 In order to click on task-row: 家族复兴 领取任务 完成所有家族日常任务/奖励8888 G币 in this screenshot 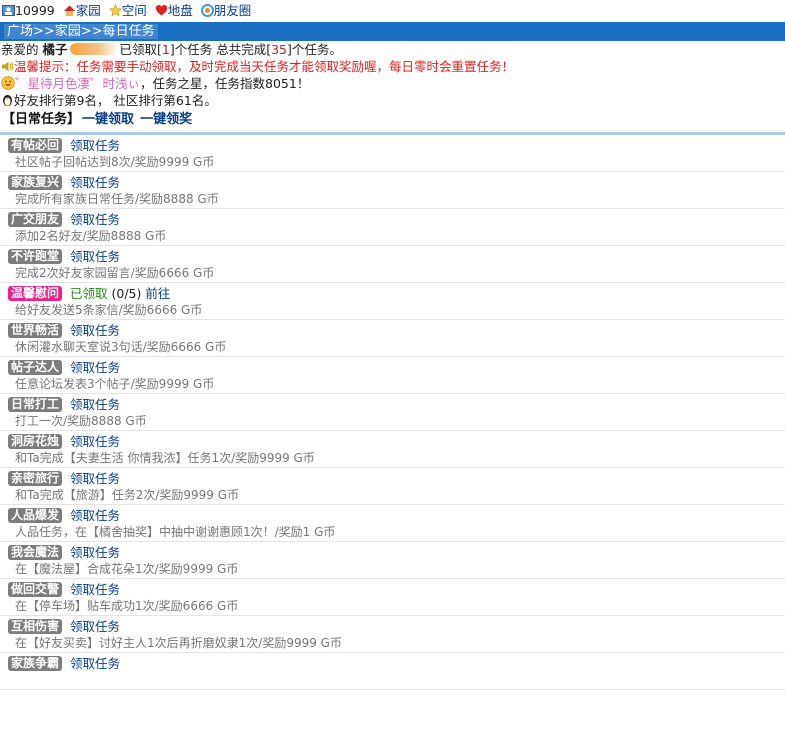, I will do `click(392, 190)`.